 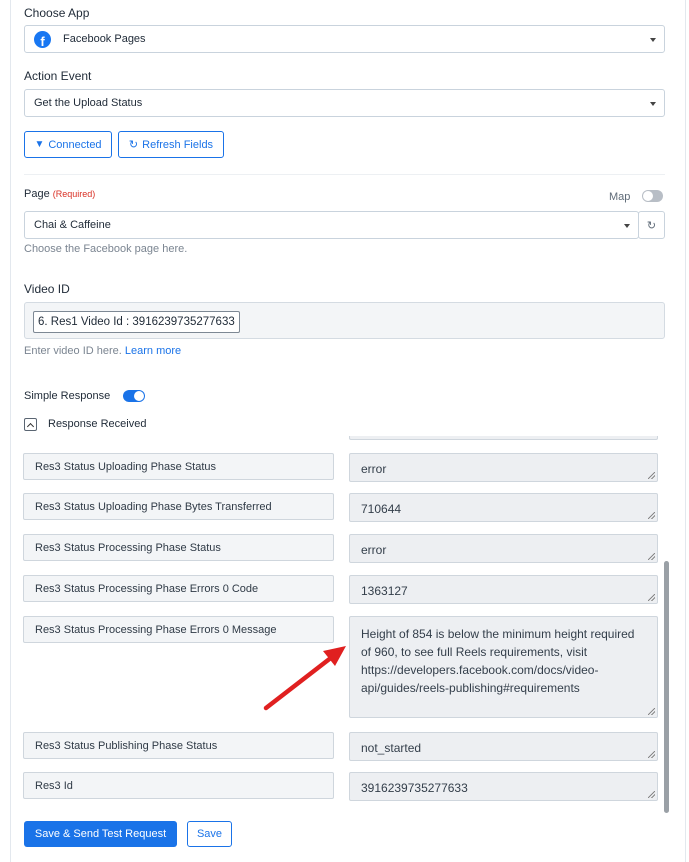 I want to click on plug-icon: ▼, so click(x=39, y=144).